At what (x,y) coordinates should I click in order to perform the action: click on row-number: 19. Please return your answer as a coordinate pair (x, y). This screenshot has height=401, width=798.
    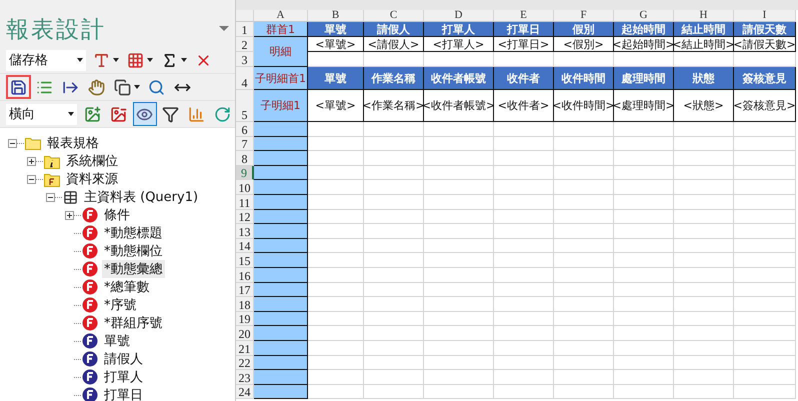
    Looking at the image, I should click on (245, 319).